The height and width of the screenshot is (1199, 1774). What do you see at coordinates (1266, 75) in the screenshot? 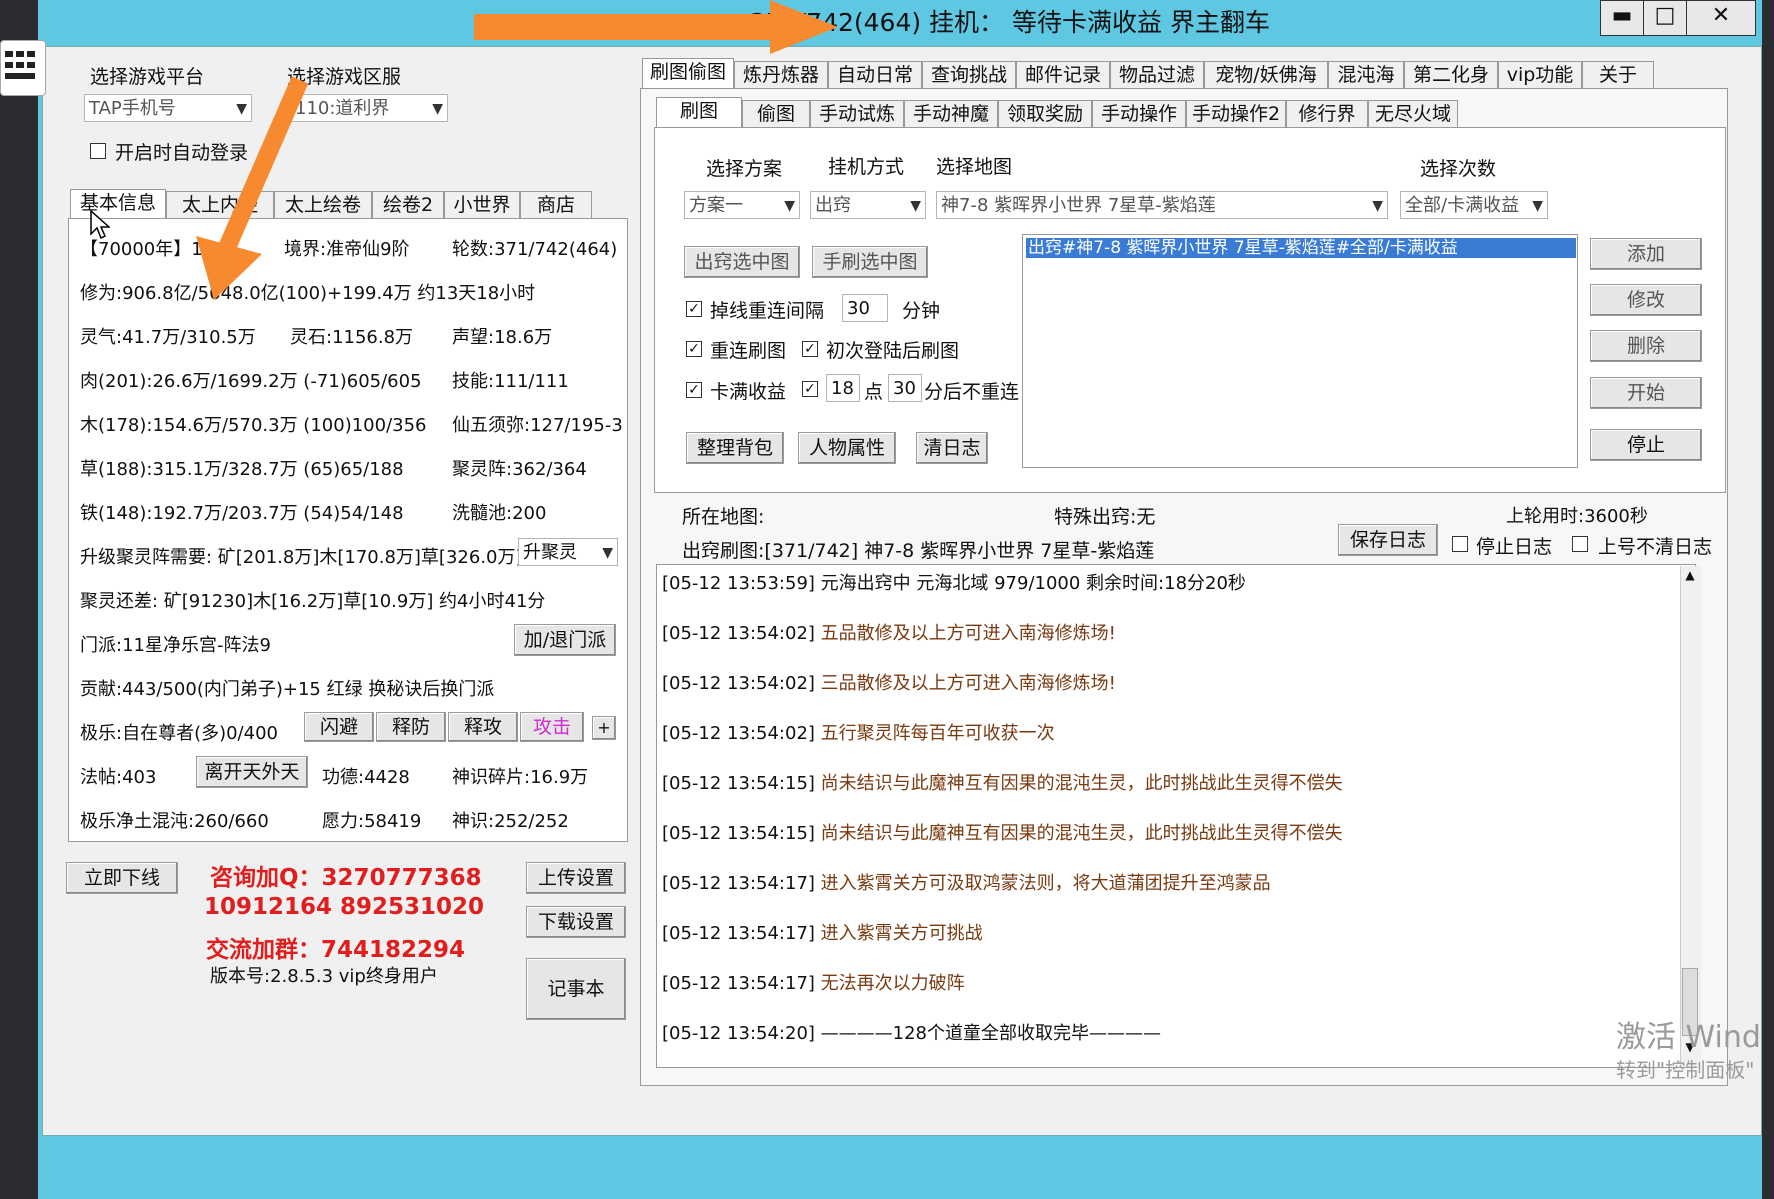
I see `tab-pet: 宠物/妖佛海` at bounding box center [1266, 75].